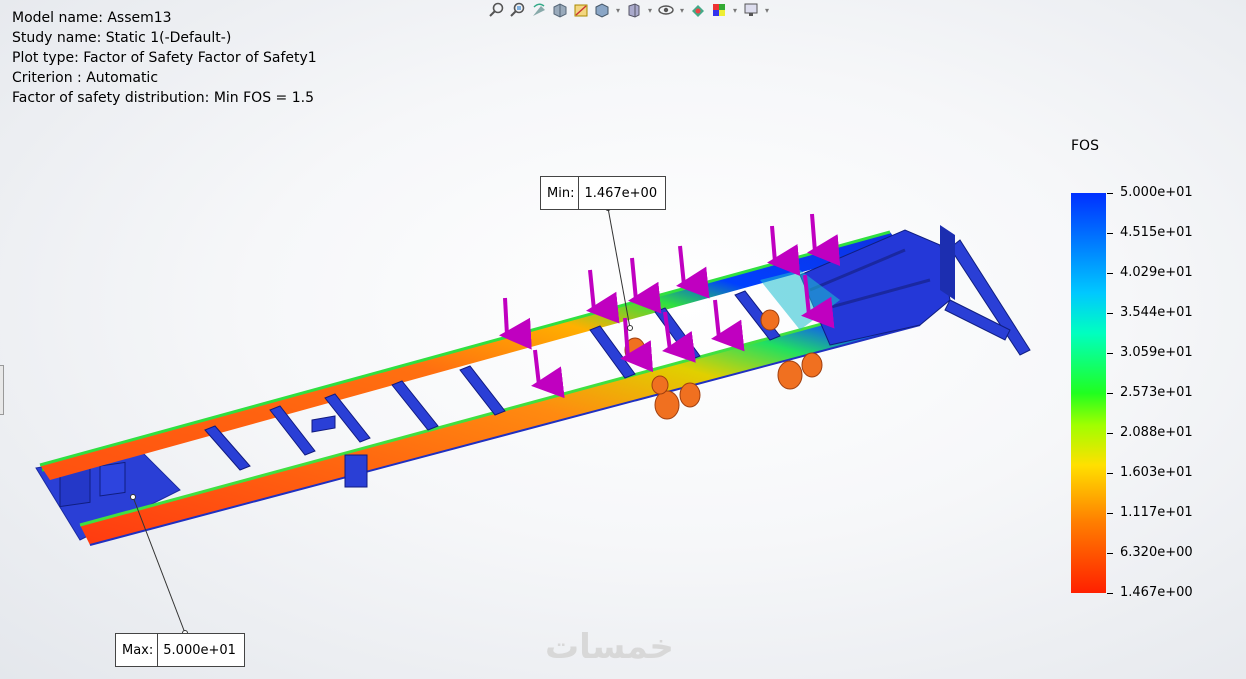  I want to click on min-callout: Min: 1.467e+00, so click(603, 193).